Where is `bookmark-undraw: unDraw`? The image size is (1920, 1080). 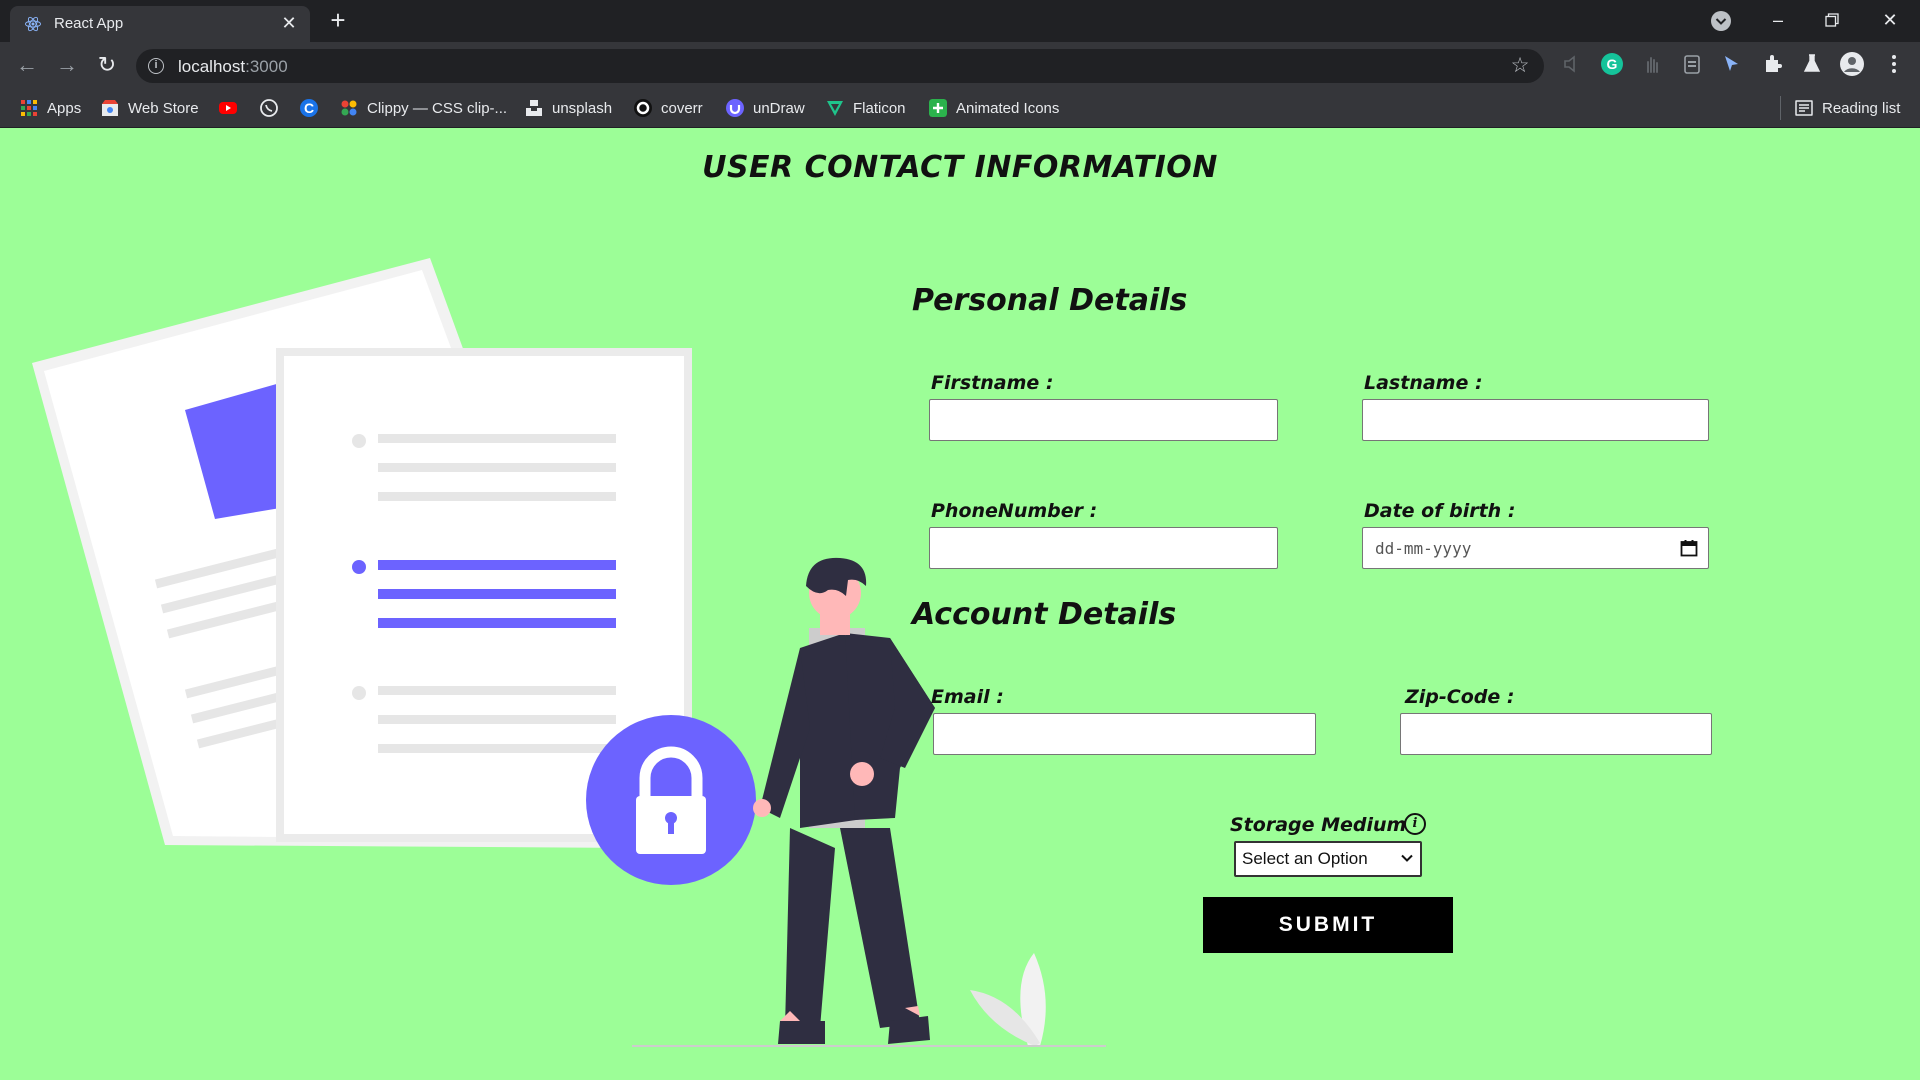
bookmark-undraw: unDraw is located at coordinates (765, 108).